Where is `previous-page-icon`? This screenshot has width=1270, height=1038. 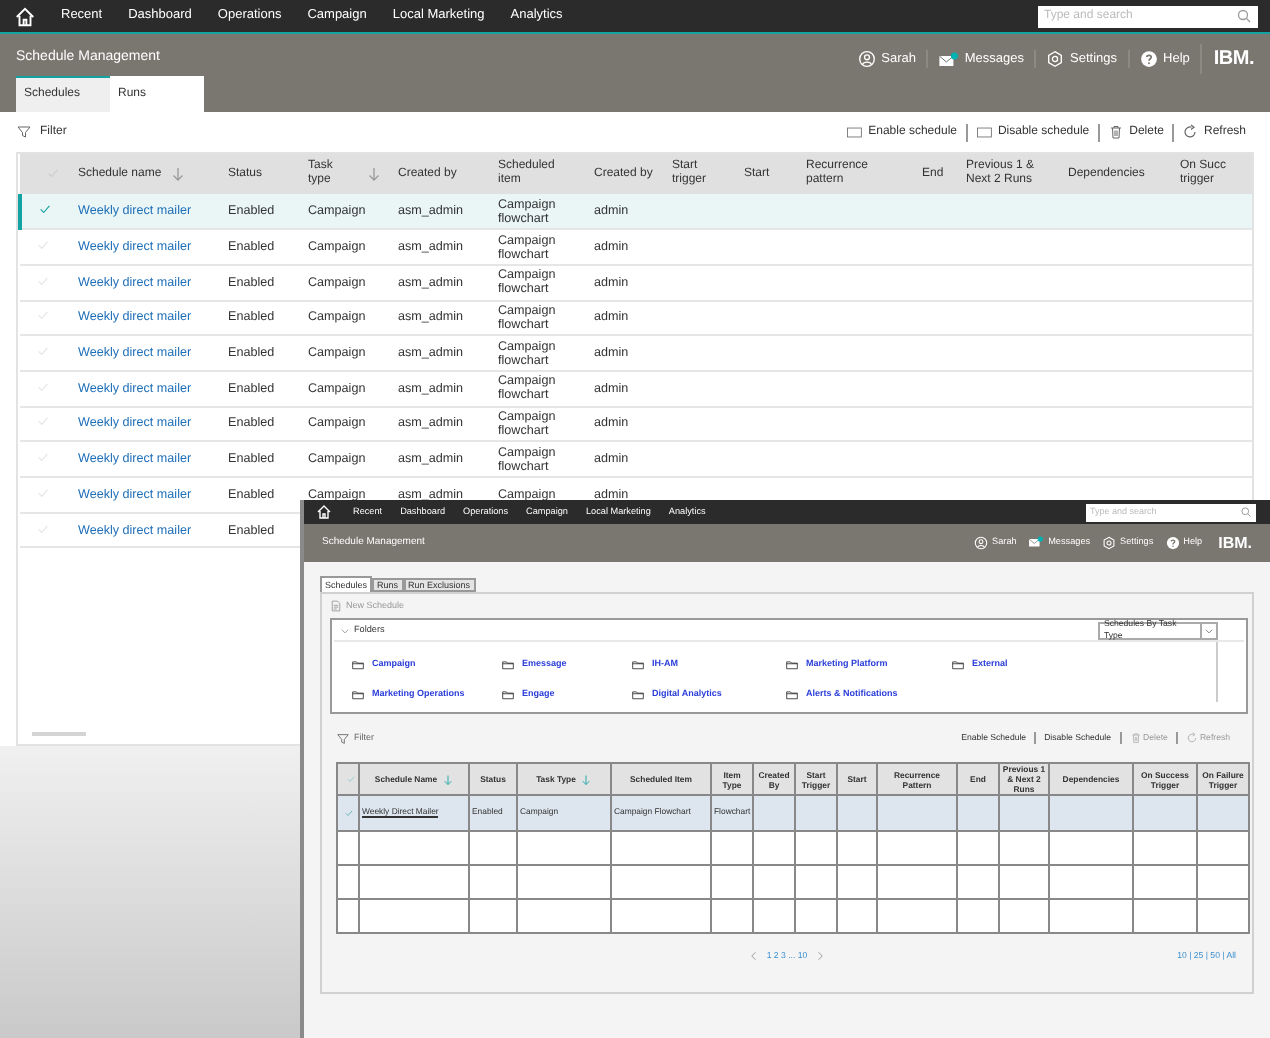 previous-page-icon is located at coordinates (754, 956).